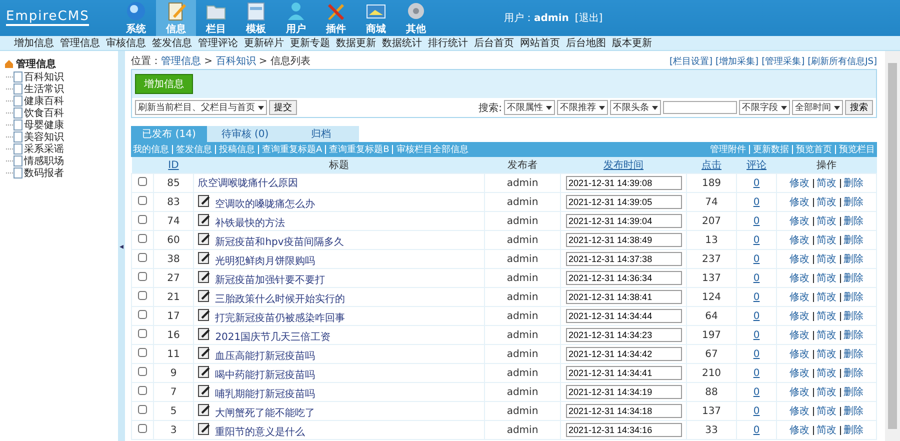 The height and width of the screenshot is (441, 900). I want to click on title-link: 重阳节的意义是什么, so click(260, 432).